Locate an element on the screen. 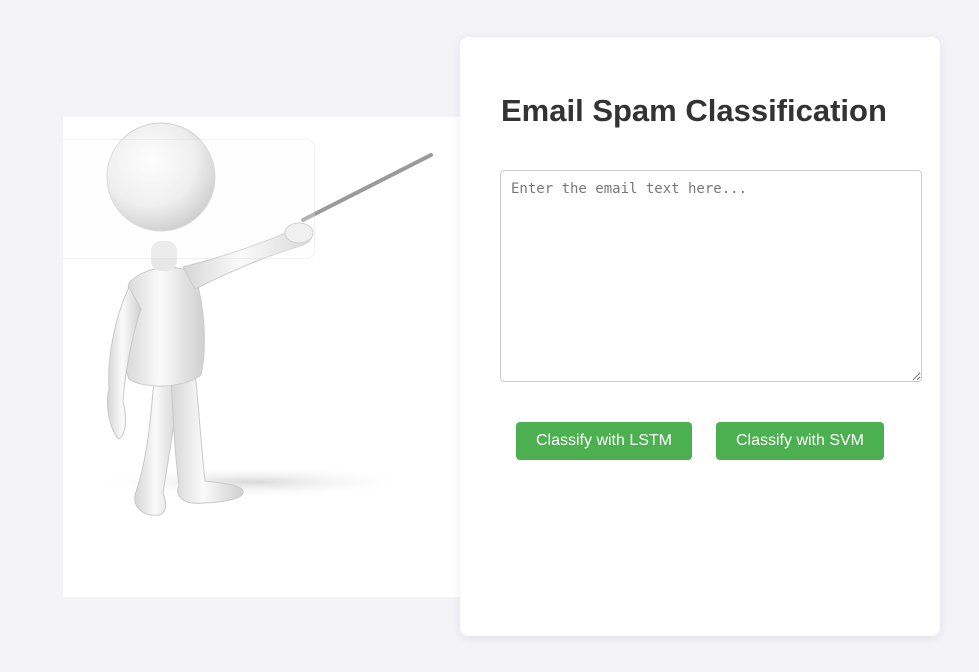 The height and width of the screenshot is (672, 979). page-title: Email Spam Classification is located at coordinates (694, 110).